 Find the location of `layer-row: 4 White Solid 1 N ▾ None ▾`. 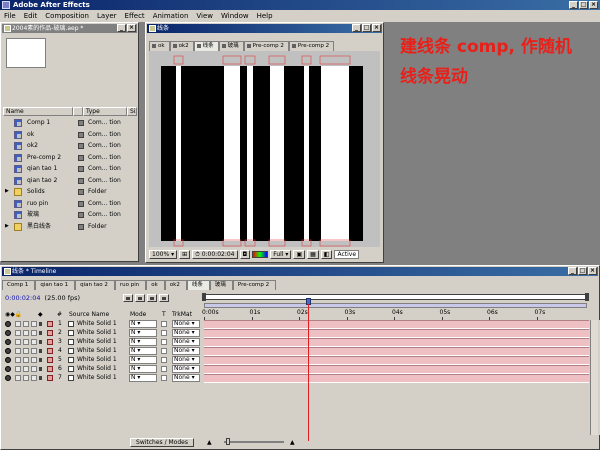

layer-row: 4 White Solid 1 N ▾ None ▾ is located at coordinates (301, 351).